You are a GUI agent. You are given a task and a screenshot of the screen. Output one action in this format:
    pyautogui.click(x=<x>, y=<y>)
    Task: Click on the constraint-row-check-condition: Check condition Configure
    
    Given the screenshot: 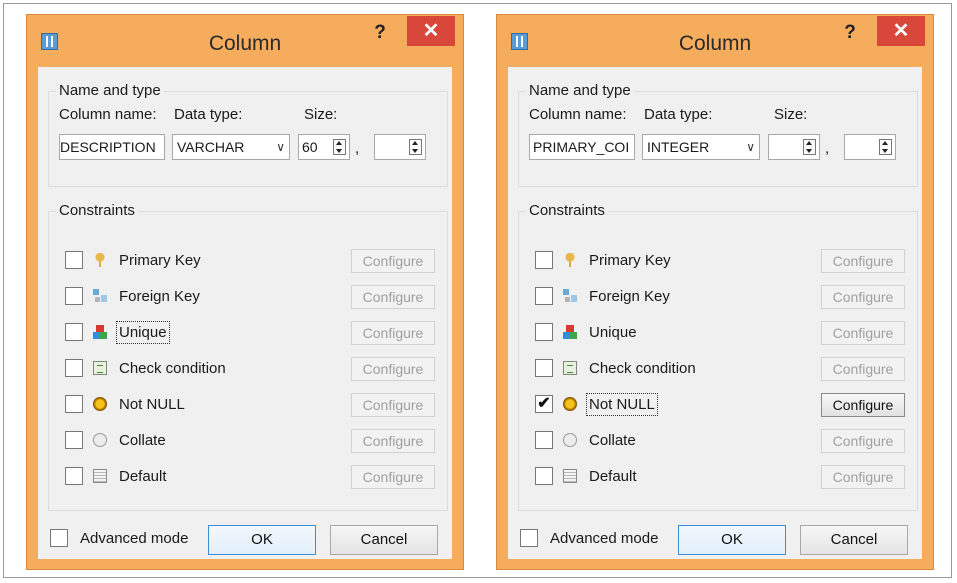 What is the action you would take?
    pyautogui.click(x=250, y=369)
    